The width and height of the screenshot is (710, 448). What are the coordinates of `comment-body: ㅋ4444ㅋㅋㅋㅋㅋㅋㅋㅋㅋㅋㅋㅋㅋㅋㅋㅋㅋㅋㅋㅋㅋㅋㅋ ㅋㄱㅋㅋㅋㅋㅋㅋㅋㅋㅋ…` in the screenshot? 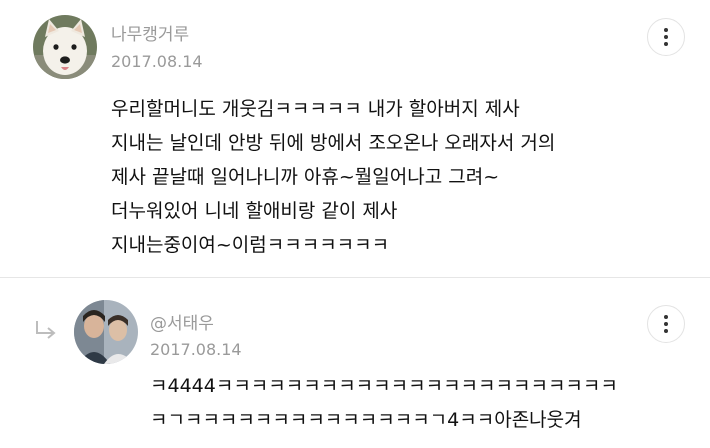 It's located at (410, 403).